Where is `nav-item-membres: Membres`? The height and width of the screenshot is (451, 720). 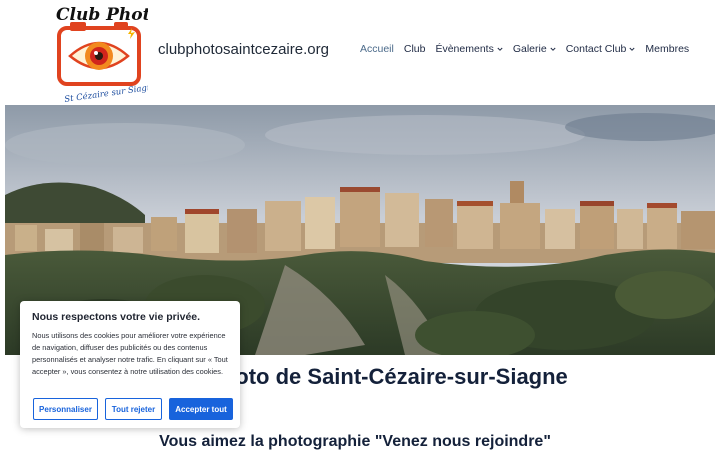
nav-item-membres: Membres is located at coordinates (667, 49).